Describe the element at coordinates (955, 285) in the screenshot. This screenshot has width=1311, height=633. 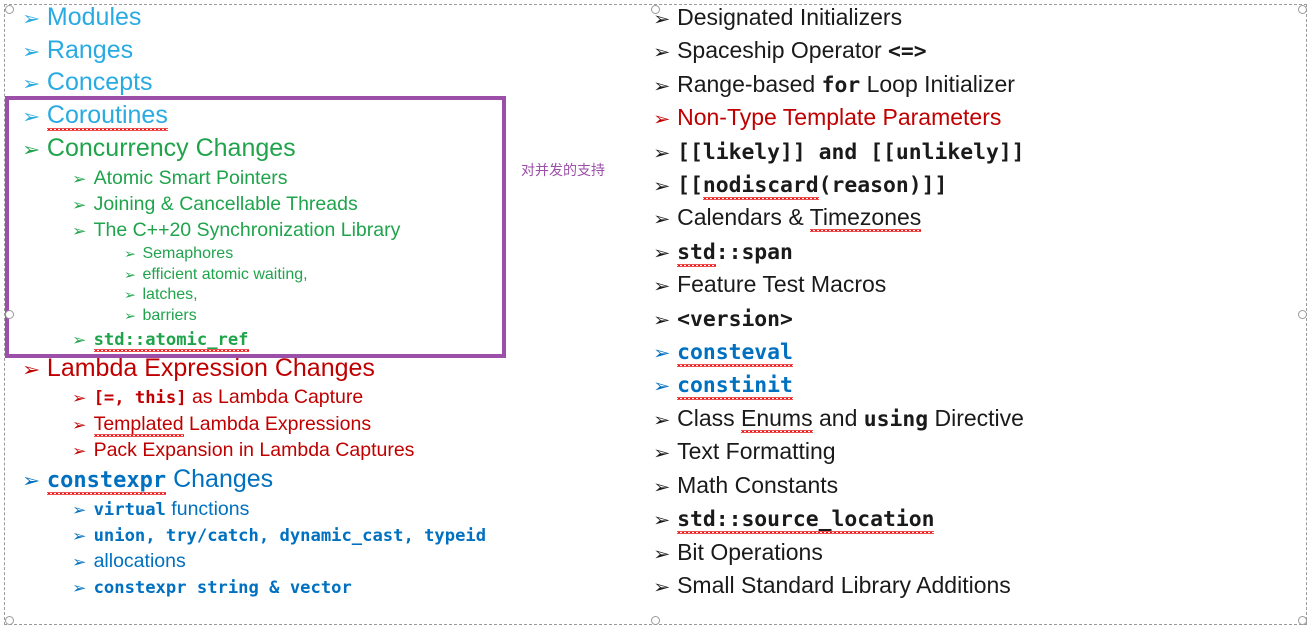
I see `right-bullet-item: ➢ Feature Test Macros` at that location.